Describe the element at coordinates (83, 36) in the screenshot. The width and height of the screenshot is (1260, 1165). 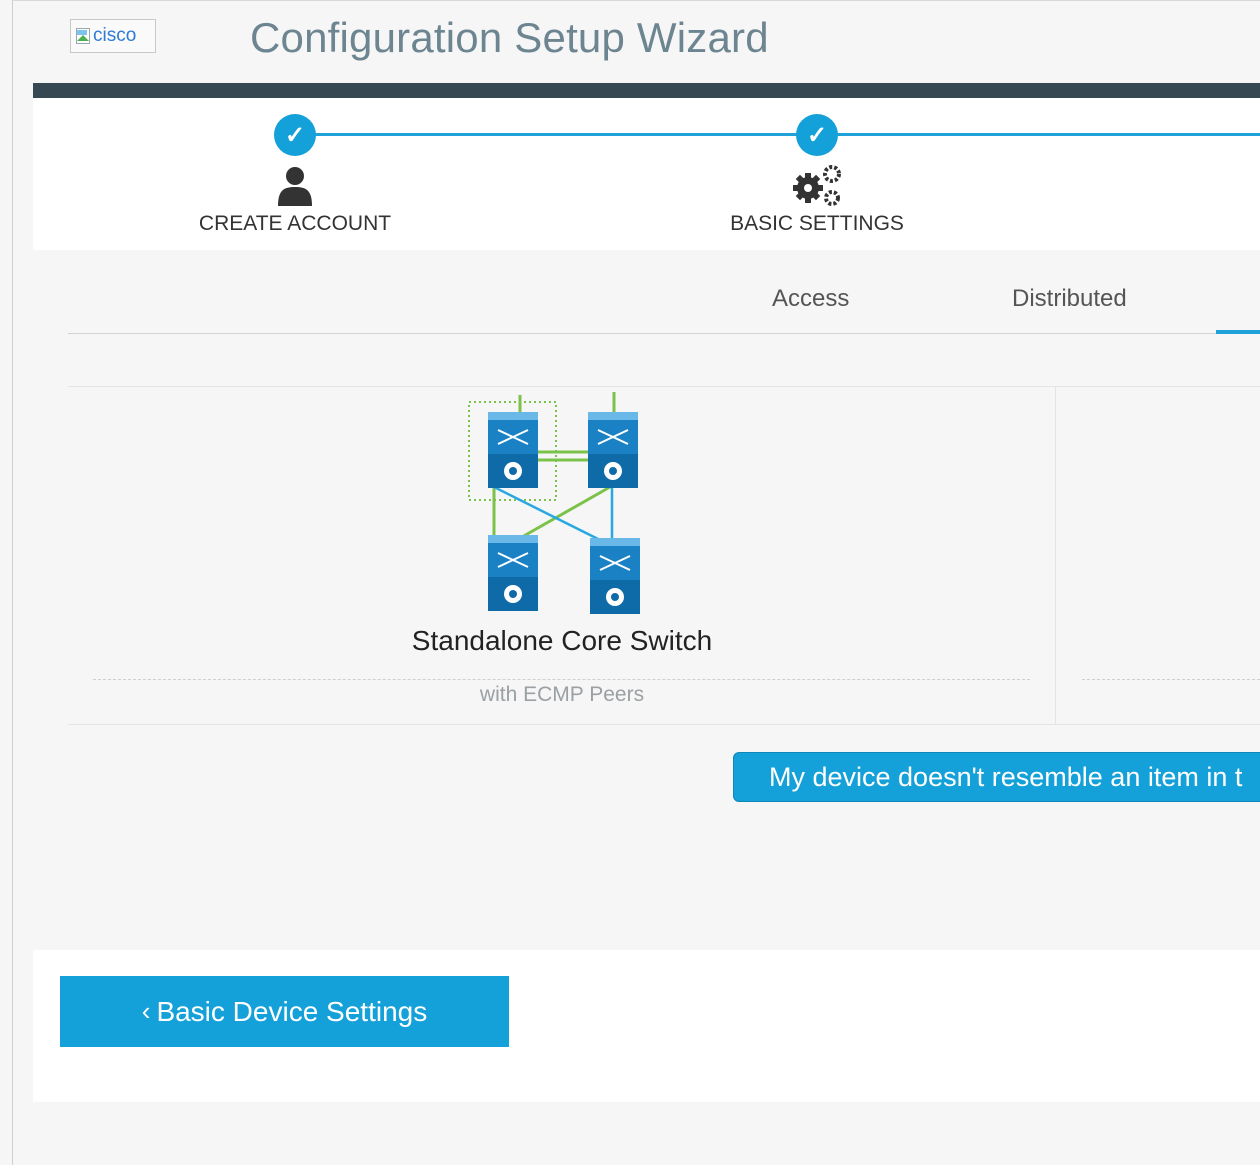
I see `broken-image-icon` at that location.